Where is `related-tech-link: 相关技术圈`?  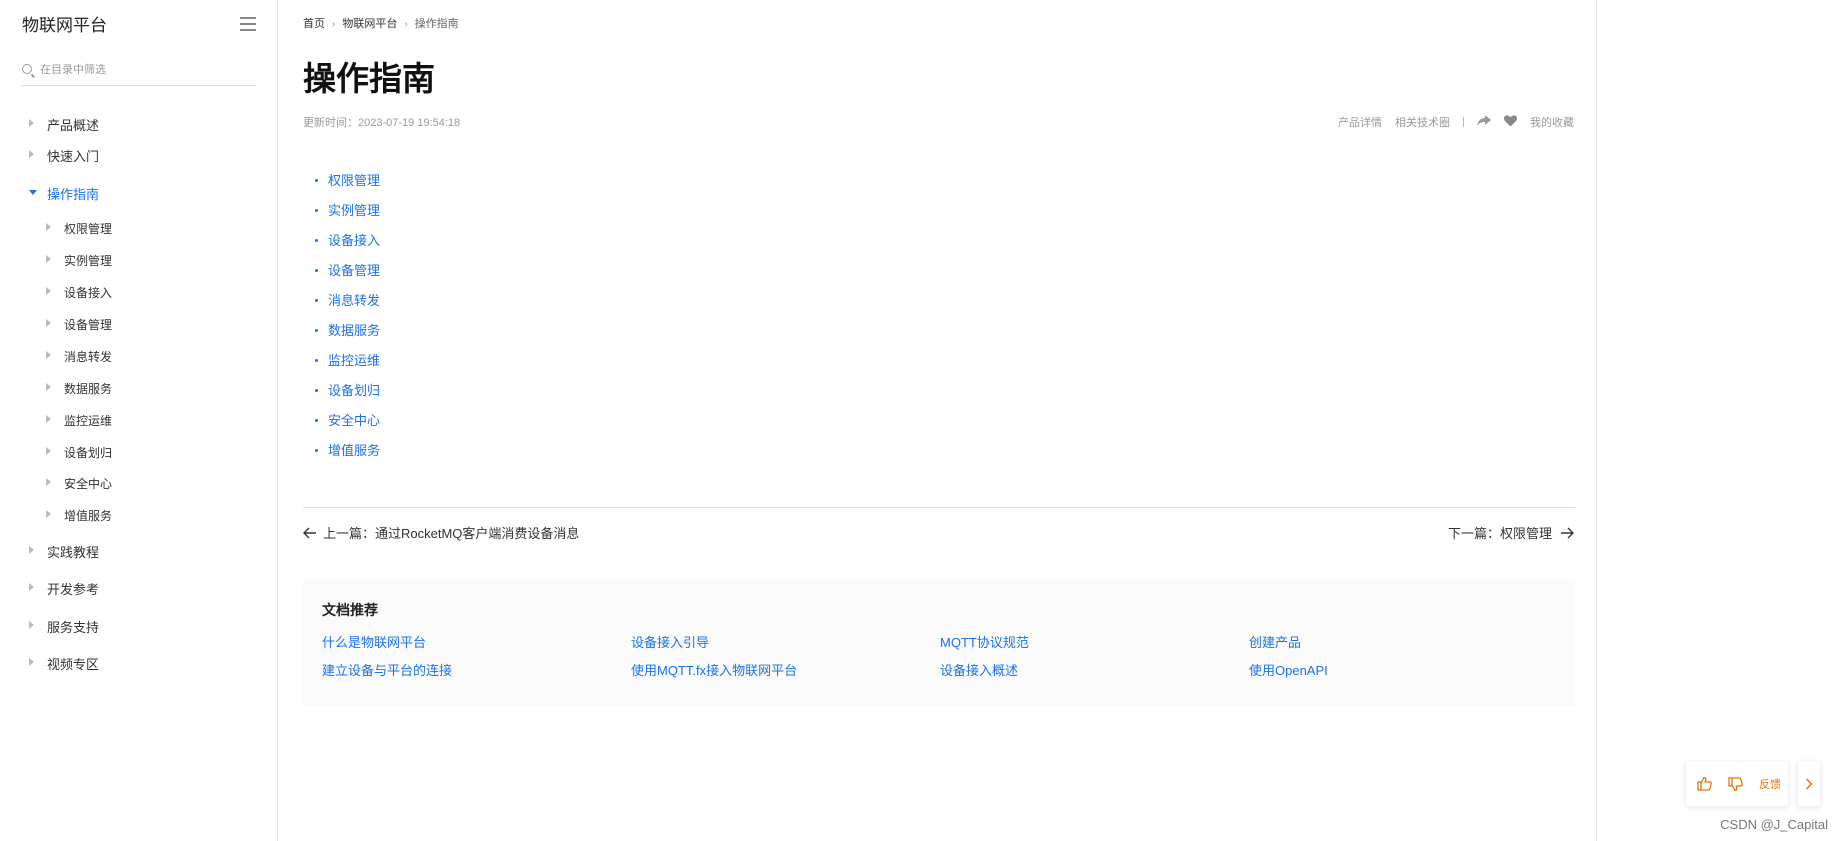 related-tech-link: 相关技术圈 is located at coordinates (1422, 122).